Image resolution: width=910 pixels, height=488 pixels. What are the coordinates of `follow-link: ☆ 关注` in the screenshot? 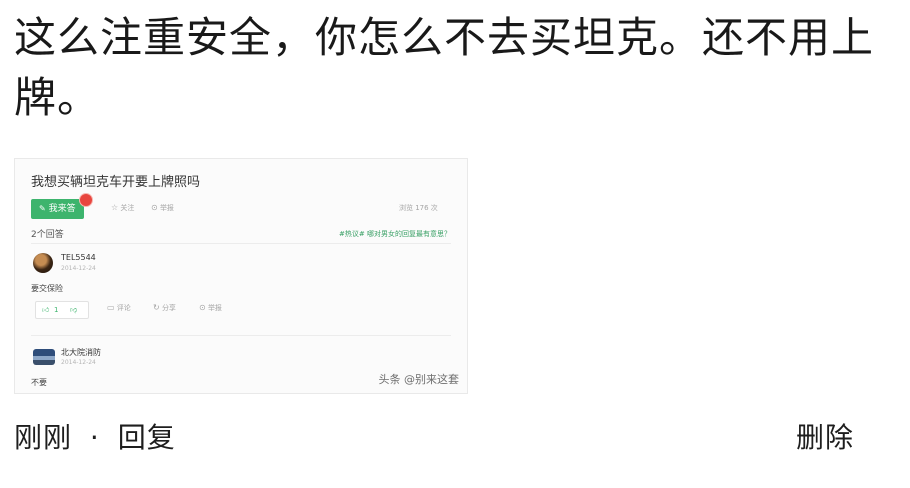 It's located at (122, 208).